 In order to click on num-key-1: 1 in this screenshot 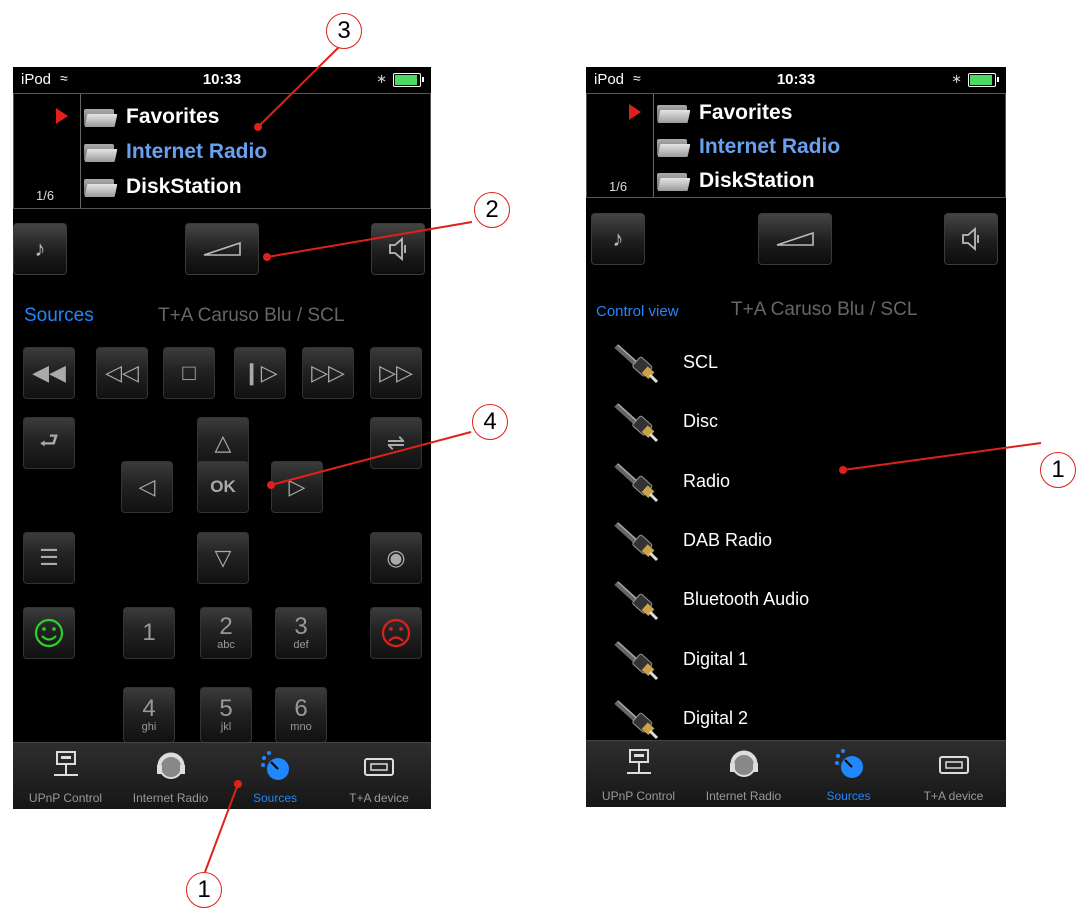, I will do `click(149, 633)`.